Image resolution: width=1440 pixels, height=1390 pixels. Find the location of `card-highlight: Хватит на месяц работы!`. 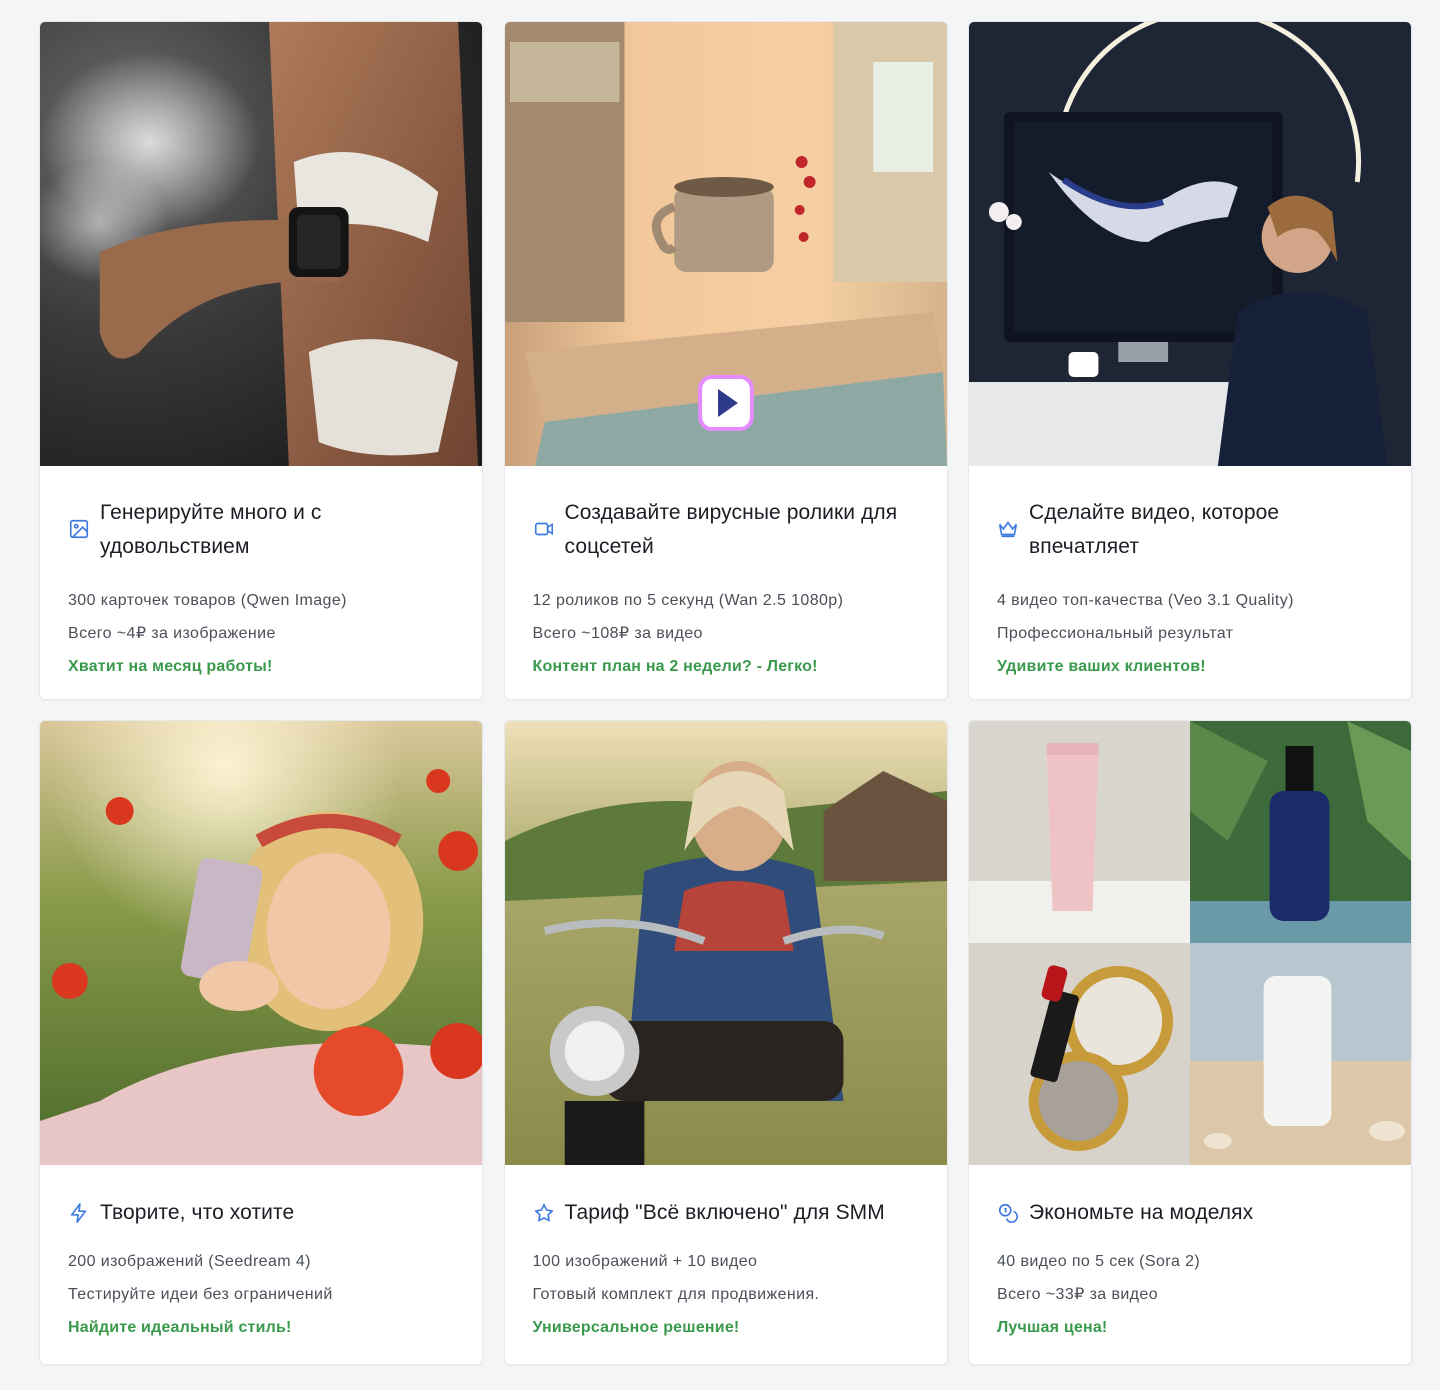

card-highlight: Хватит на месяц работы! is located at coordinates (170, 666).